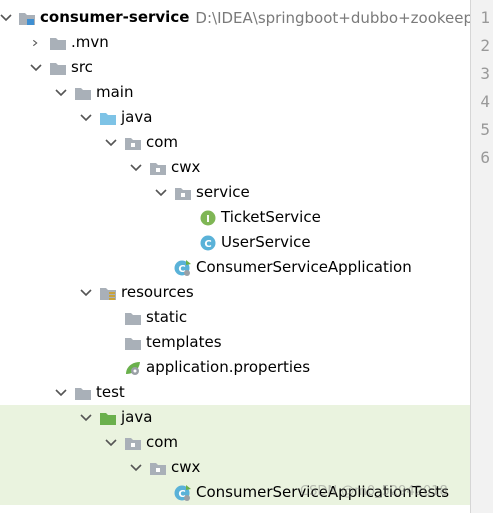  What do you see at coordinates (485, 101) in the screenshot?
I see `line-number: 4` at bounding box center [485, 101].